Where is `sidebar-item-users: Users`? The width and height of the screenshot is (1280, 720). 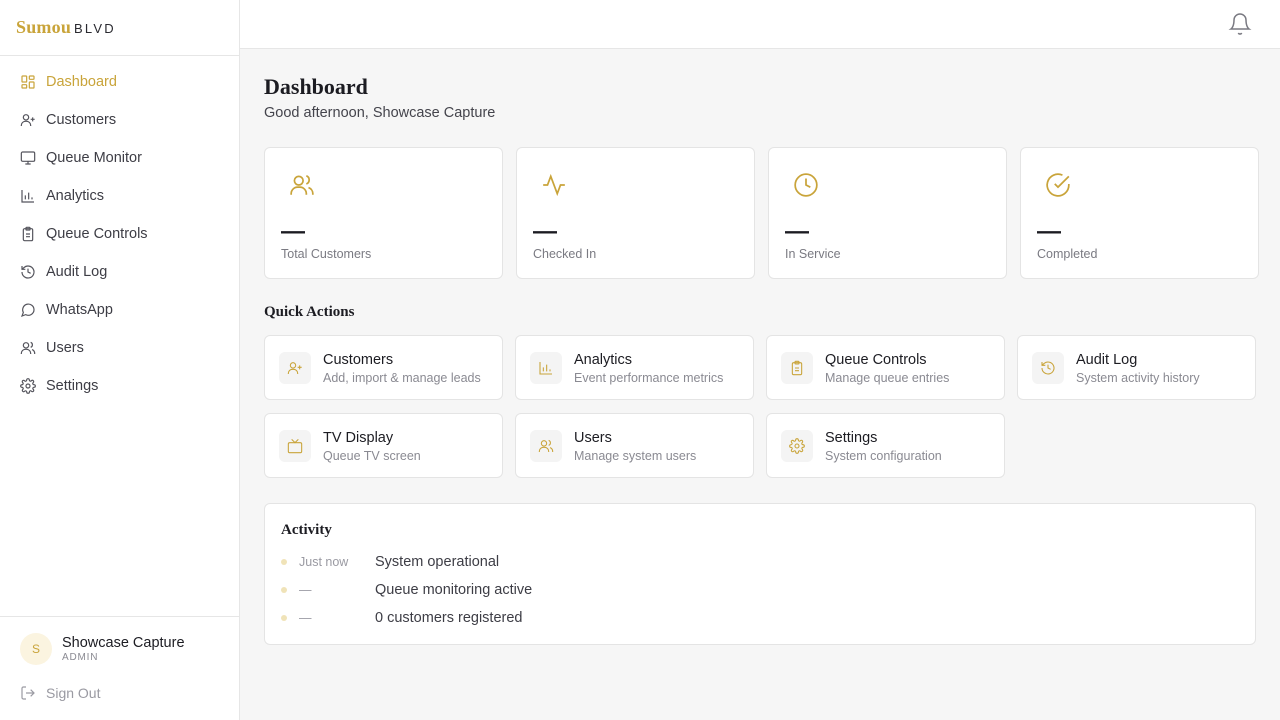 sidebar-item-users: Users is located at coordinates (119, 348).